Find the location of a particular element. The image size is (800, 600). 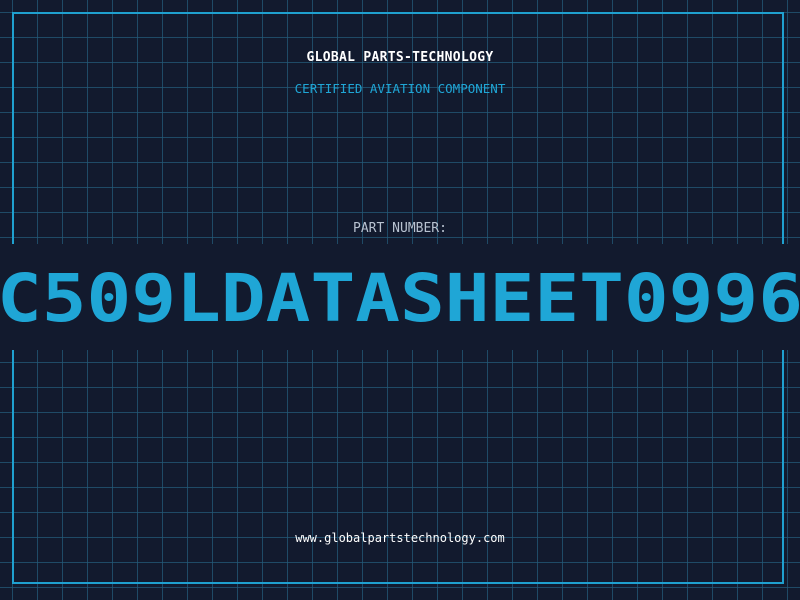

part-number-value: C509LDATASHEET0996 is located at coordinates (400, 298).